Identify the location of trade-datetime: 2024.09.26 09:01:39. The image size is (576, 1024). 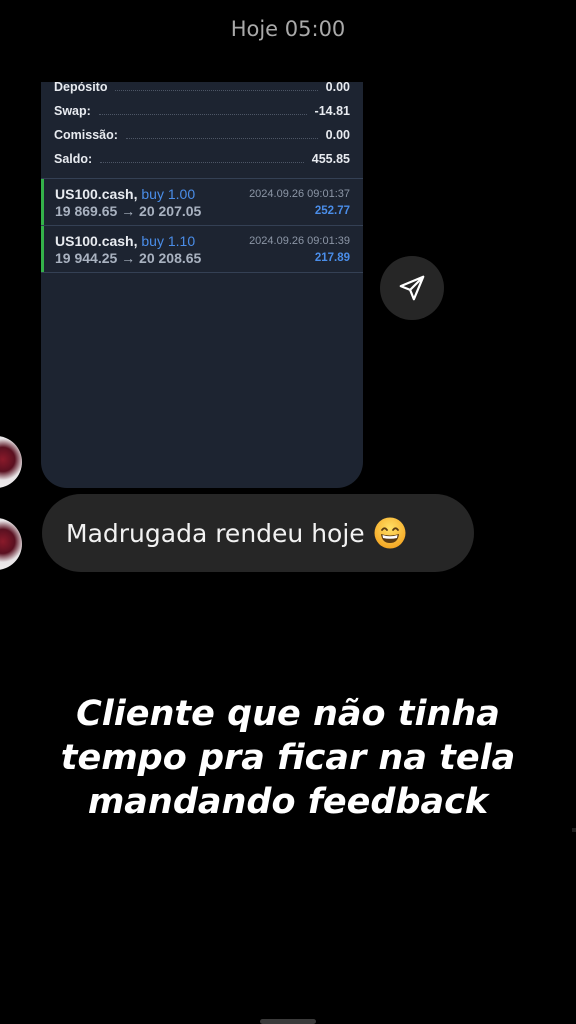
(299, 241).